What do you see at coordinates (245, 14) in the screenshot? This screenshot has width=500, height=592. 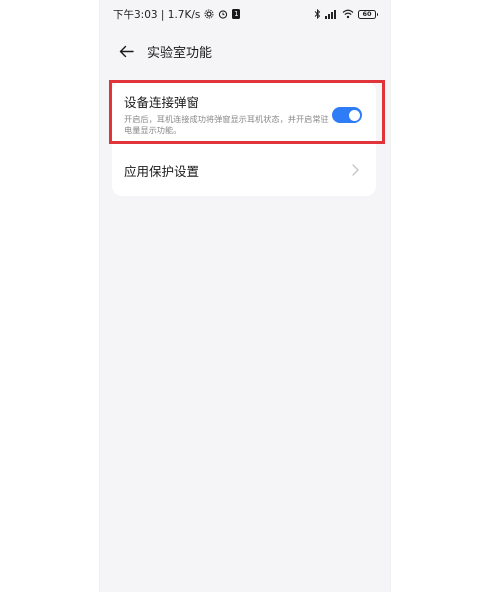 I see `status-bar: 下午3:03 | 1.7K/s 1 60` at bounding box center [245, 14].